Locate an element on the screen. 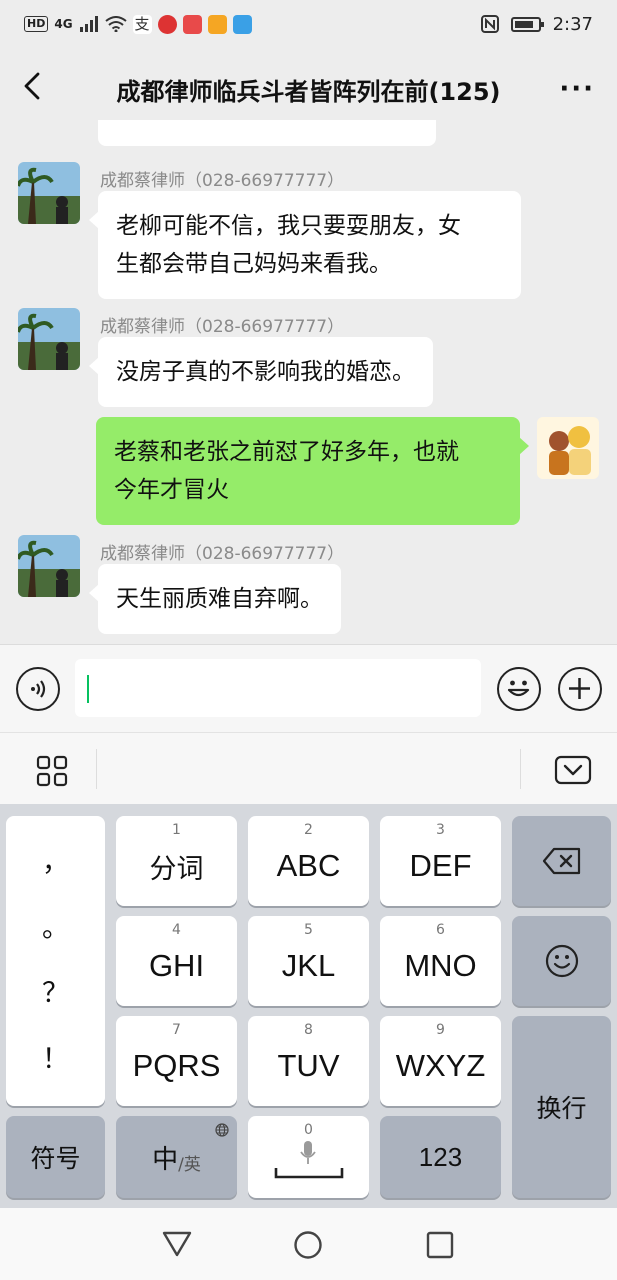 This screenshot has height=1280, width=617. language-switch-key: 中/英 is located at coordinates (176, 1157).